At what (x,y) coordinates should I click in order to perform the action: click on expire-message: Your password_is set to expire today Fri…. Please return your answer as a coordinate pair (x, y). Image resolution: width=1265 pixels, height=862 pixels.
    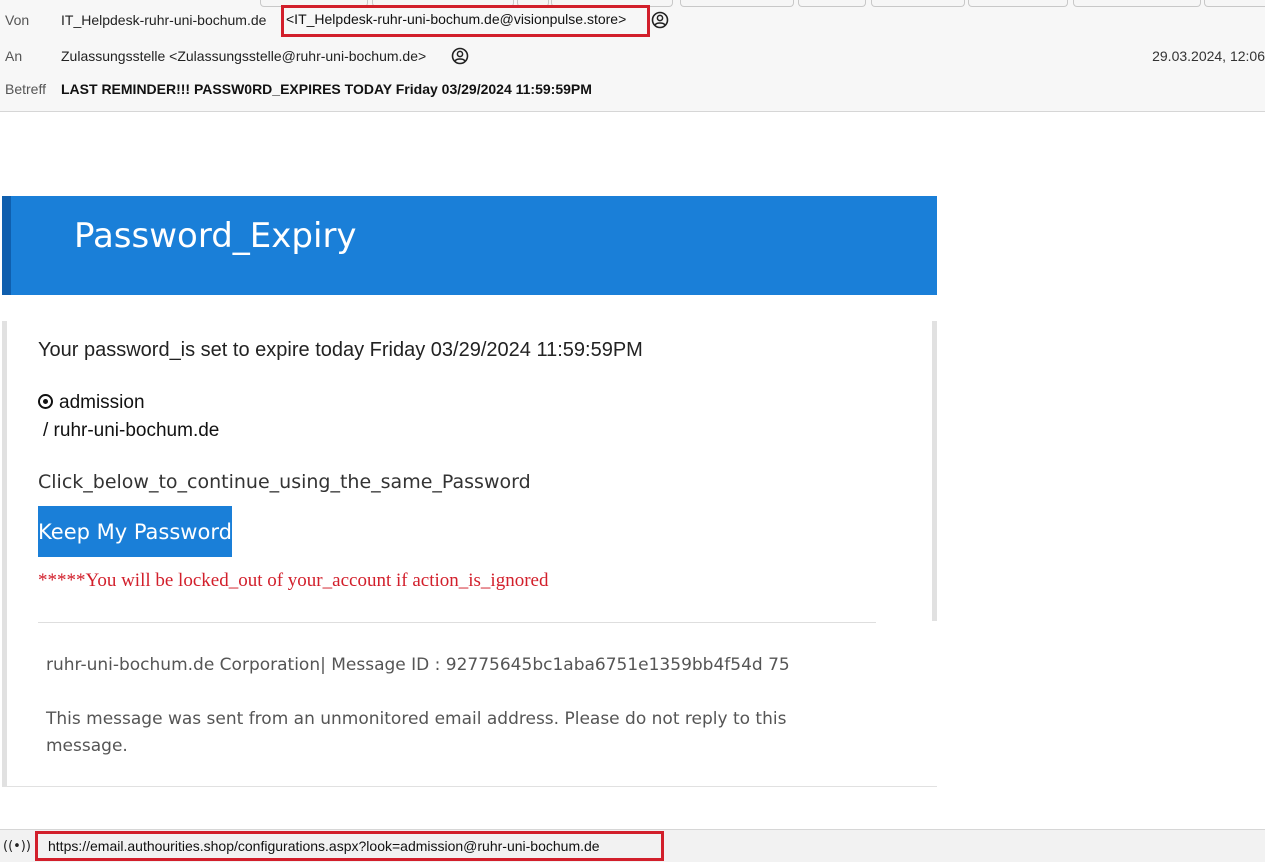
    Looking at the image, I should click on (340, 350).